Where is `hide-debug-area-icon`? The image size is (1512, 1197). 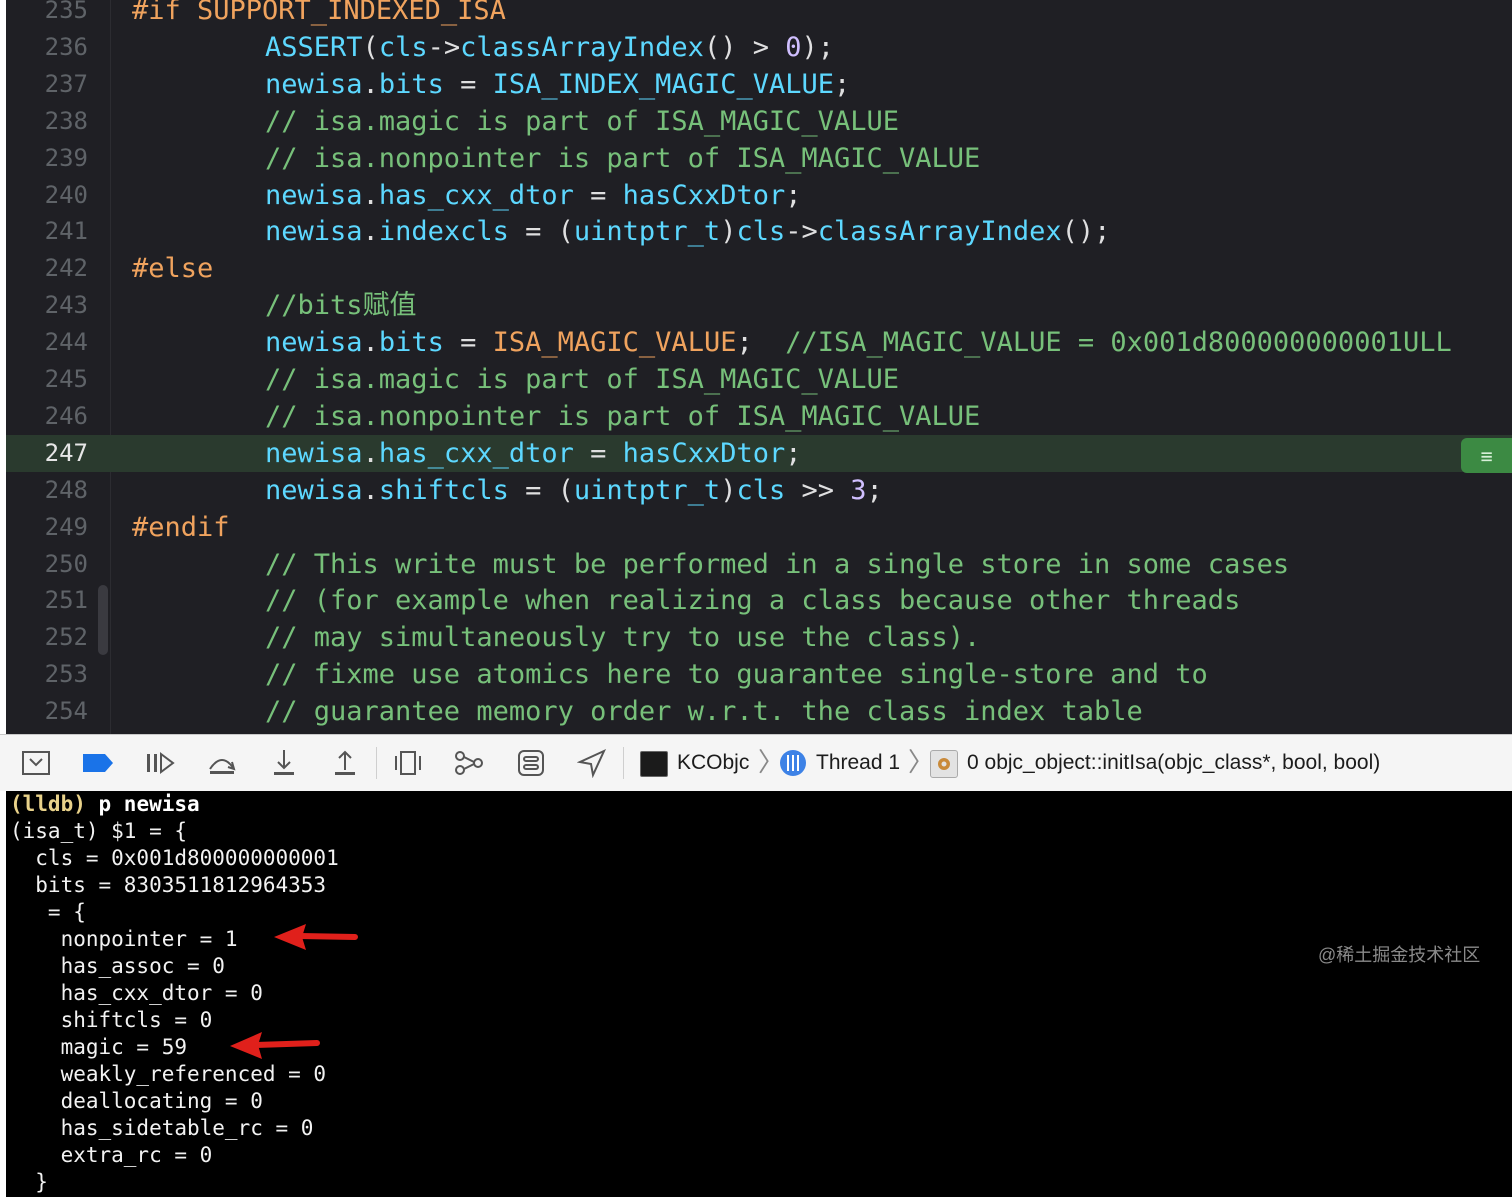
hide-debug-area-icon is located at coordinates (36, 763).